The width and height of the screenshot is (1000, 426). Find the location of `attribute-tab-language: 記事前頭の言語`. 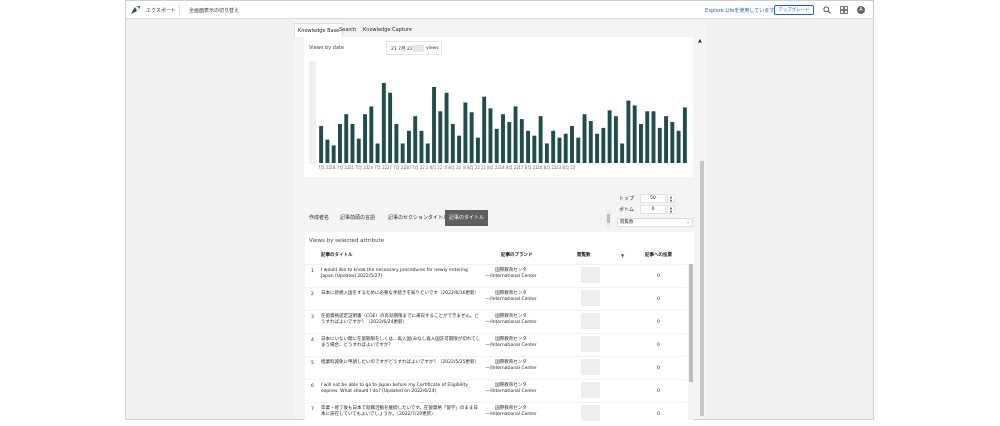

attribute-tab-language: 記事前頭の言語 is located at coordinates (357, 218).